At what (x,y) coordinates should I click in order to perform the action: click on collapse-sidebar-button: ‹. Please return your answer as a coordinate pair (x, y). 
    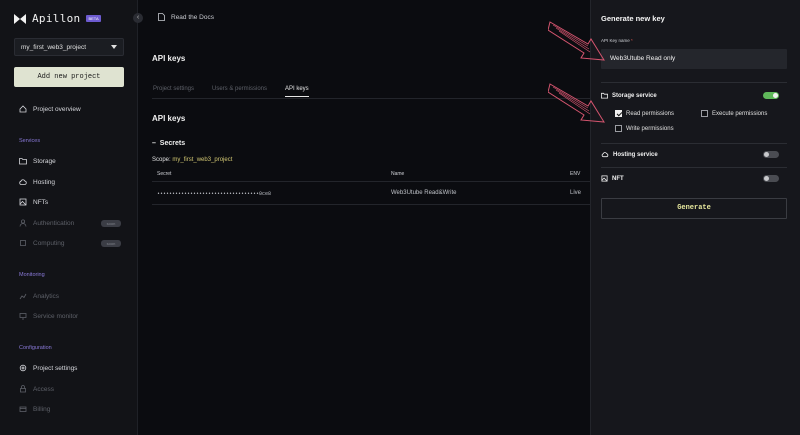
    Looking at the image, I should click on (138, 18).